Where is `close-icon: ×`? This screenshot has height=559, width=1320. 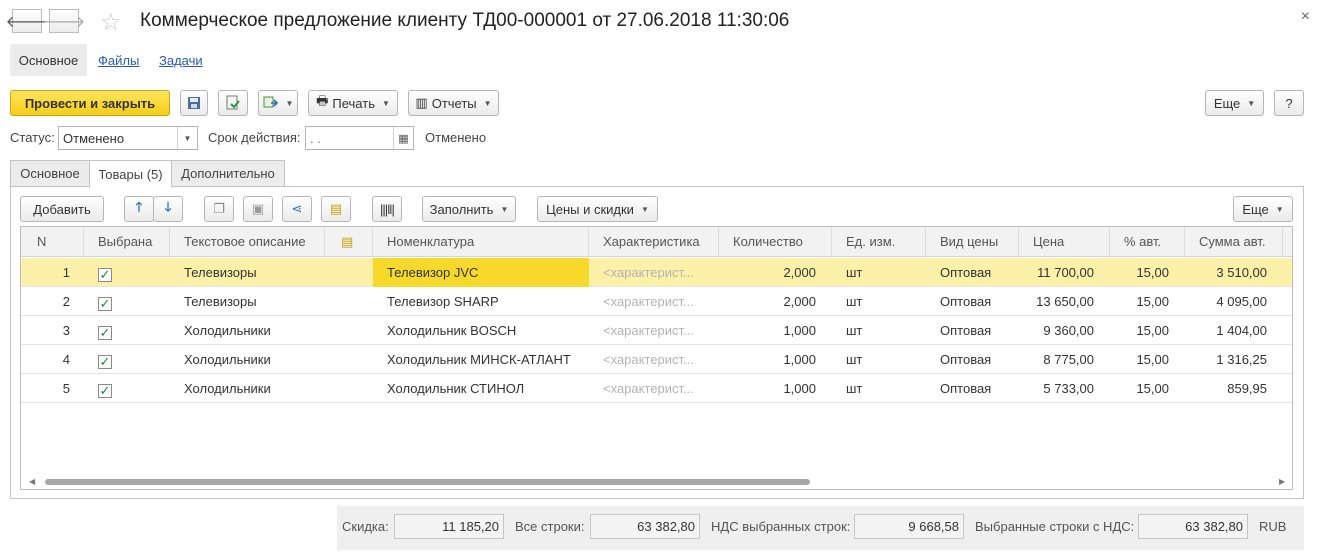
close-icon: × is located at coordinates (1305, 17).